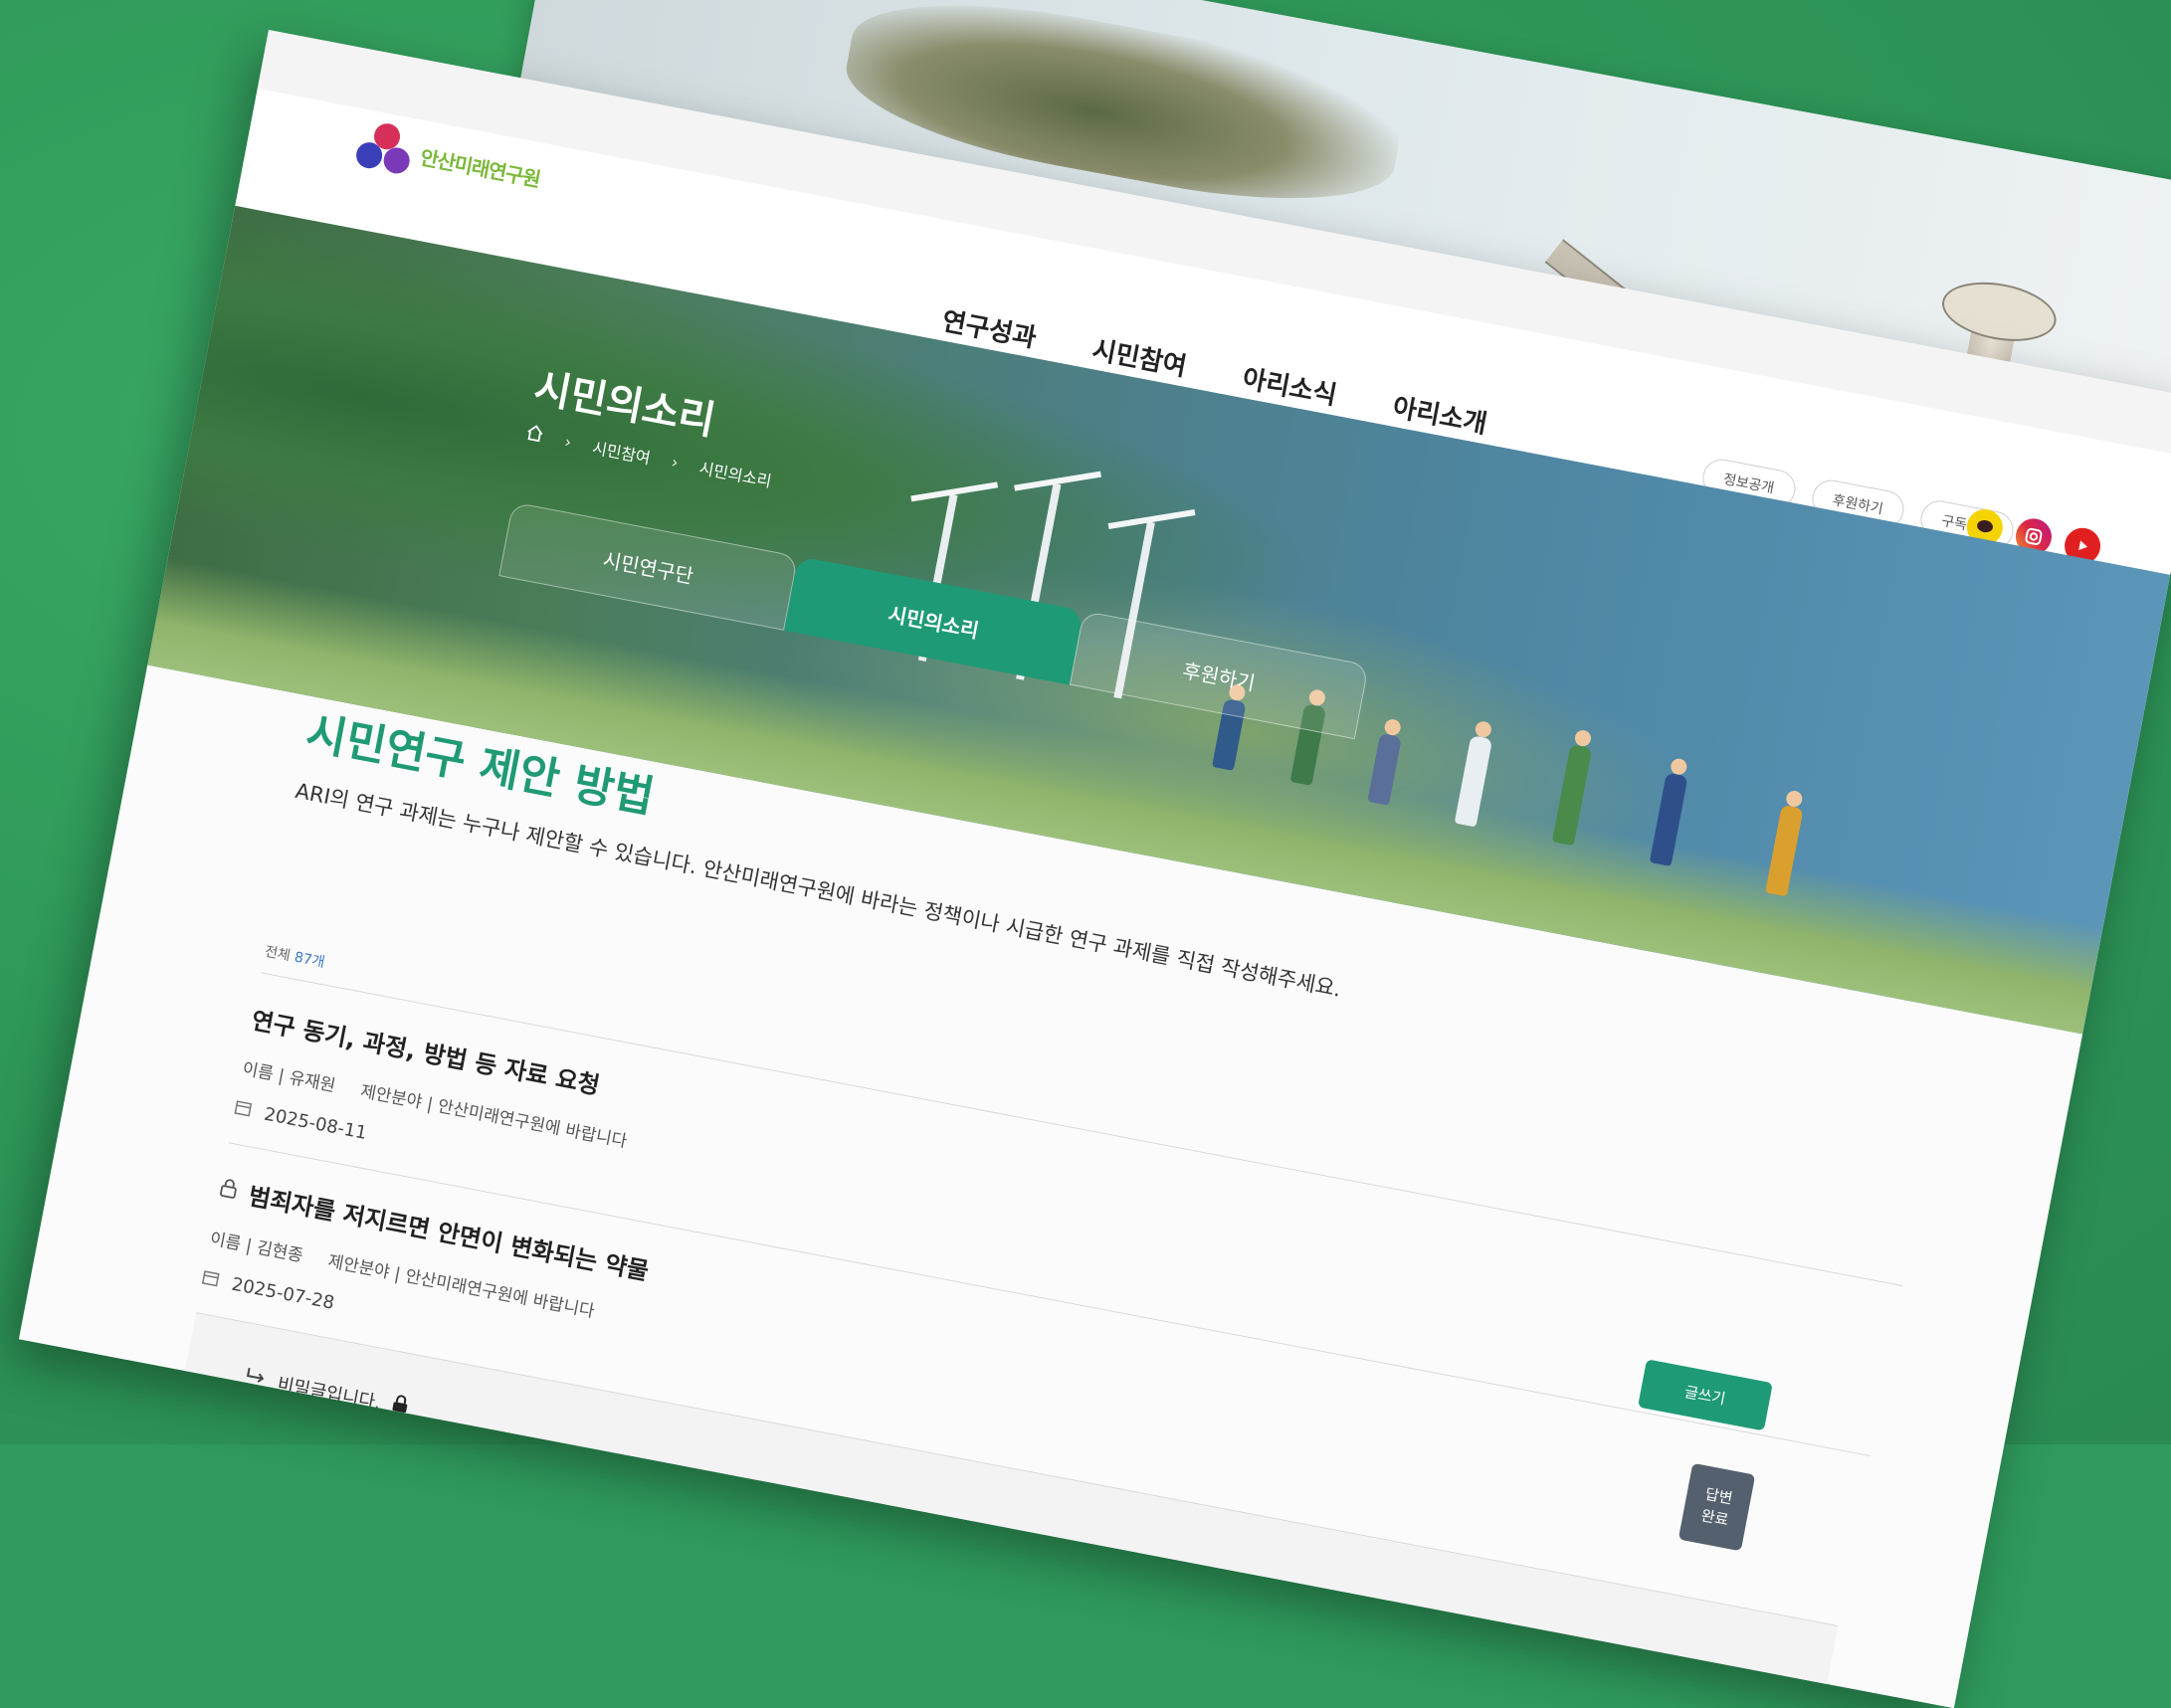 The height and width of the screenshot is (1708, 2171). What do you see at coordinates (309, 960) in the screenshot?
I see `total-number: 87개` at bounding box center [309, 960].